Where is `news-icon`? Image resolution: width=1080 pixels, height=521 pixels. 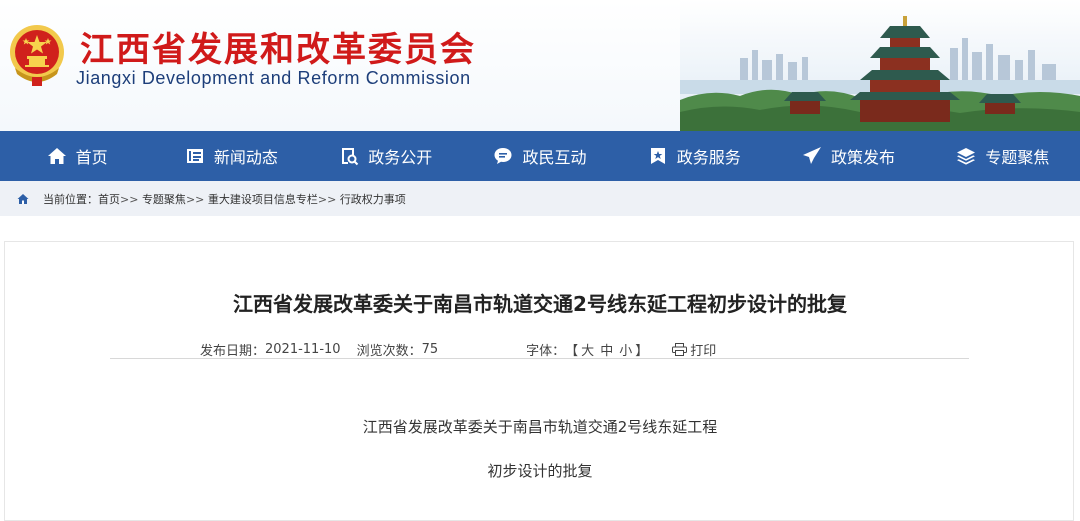 news-icon is located at coordinates (194, 156).